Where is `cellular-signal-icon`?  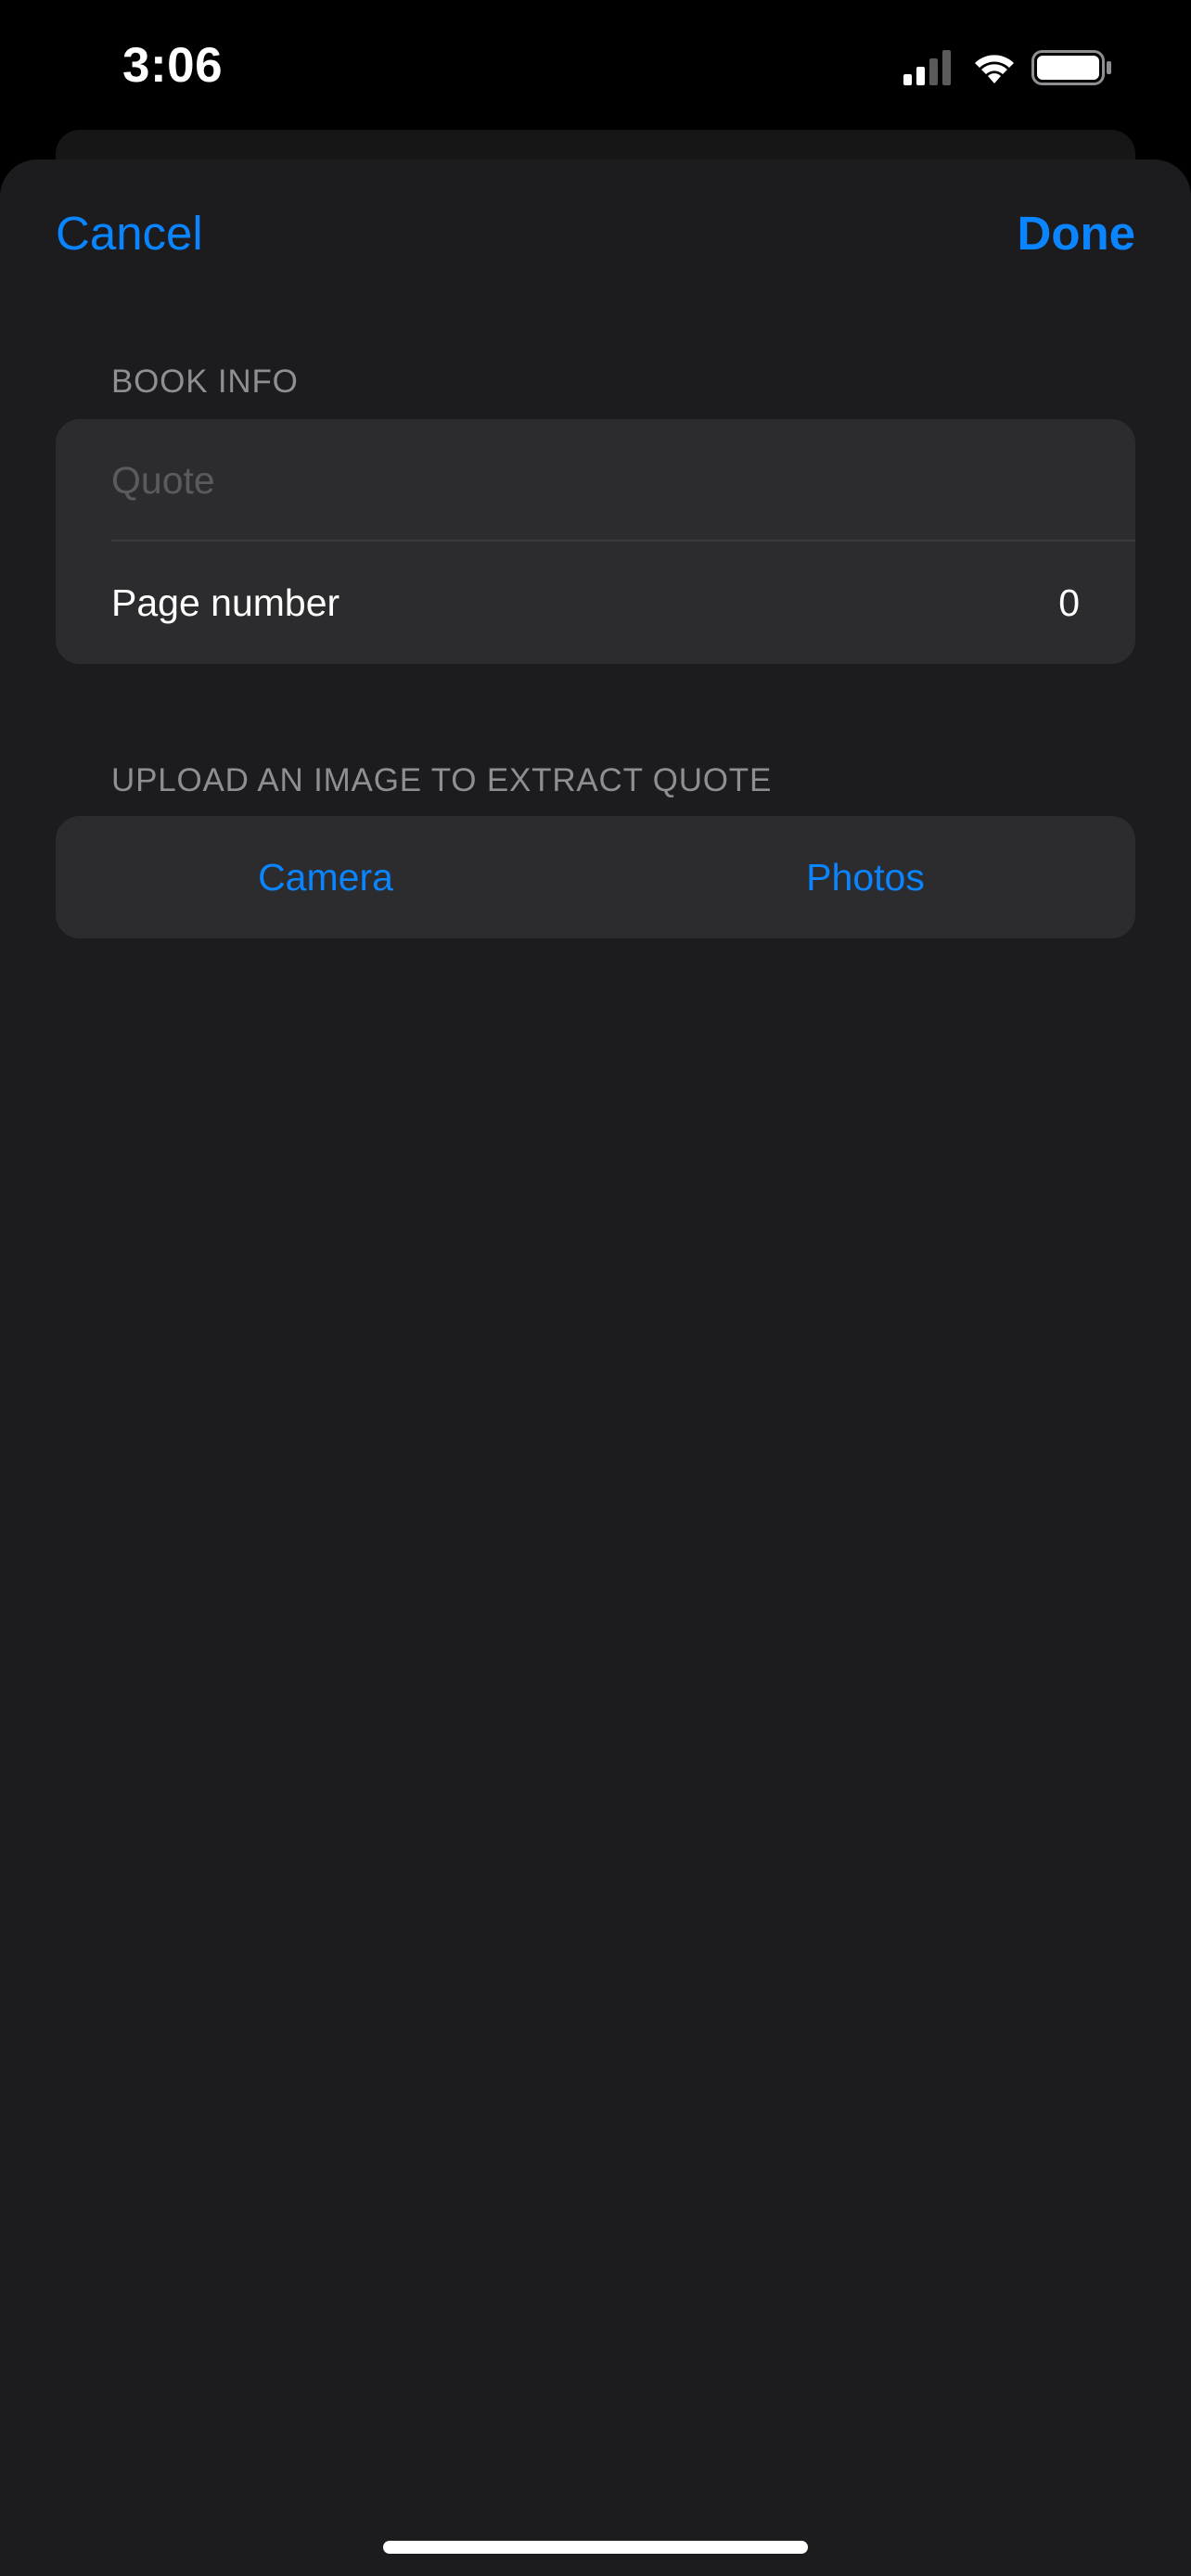
cellular-signal-icon is located at coordinates (927, 67).